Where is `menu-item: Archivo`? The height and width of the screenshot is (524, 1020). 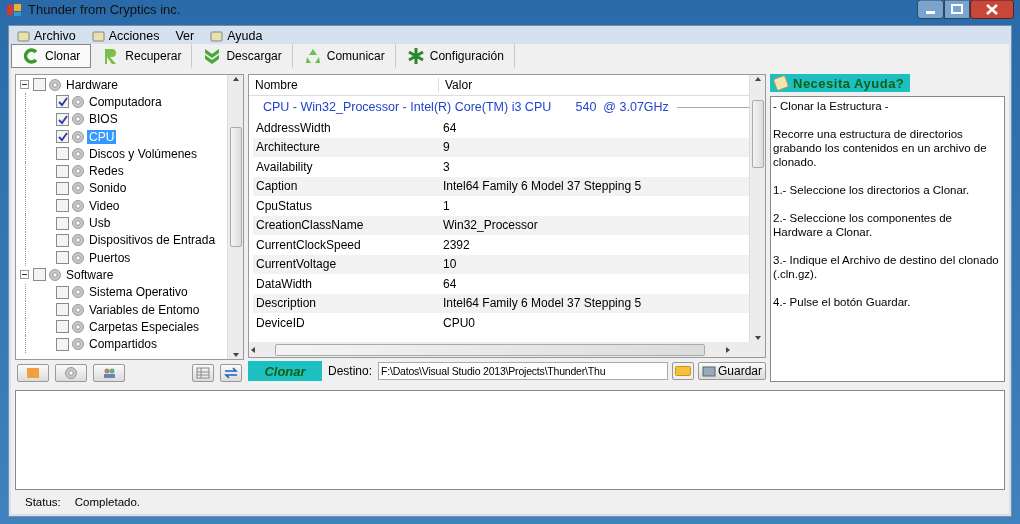
menu-item: Archivo is located at coordinates (46, 36).